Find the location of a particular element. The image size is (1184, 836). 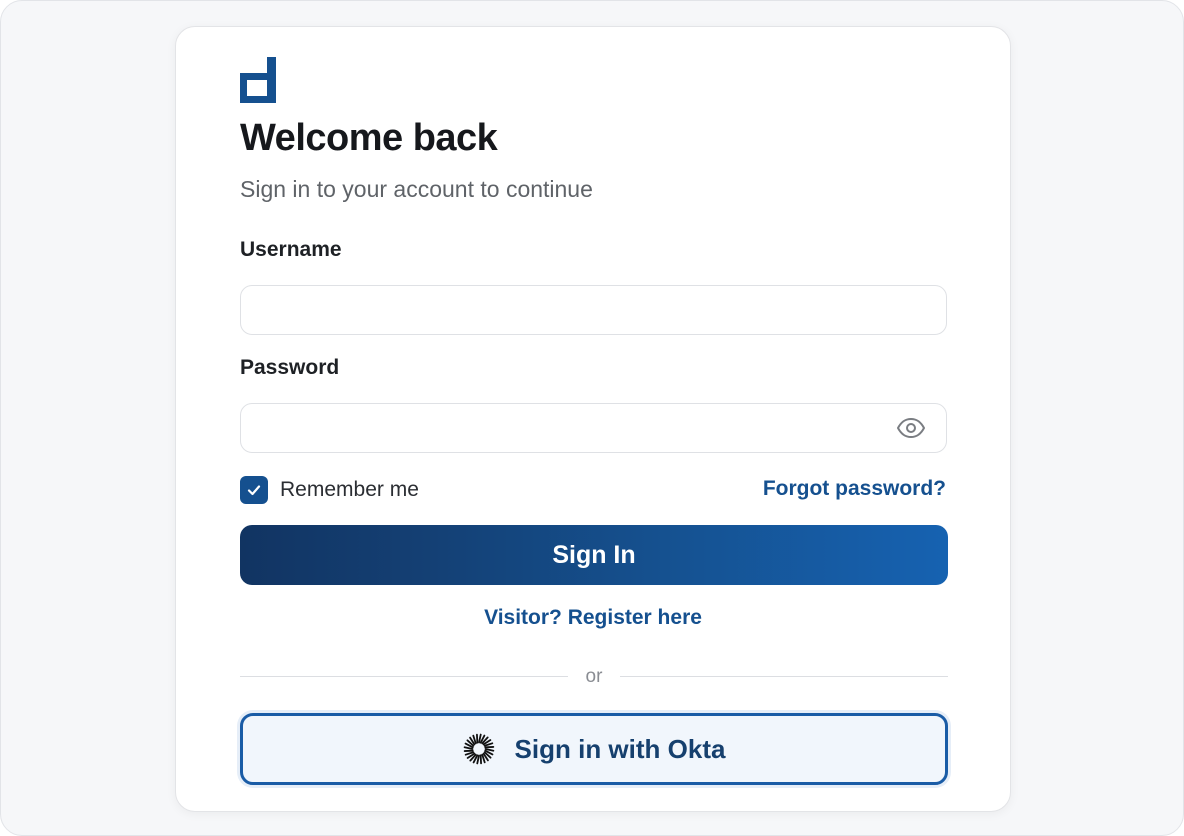

divider-or-text: or is located at coordinates (594, 676).